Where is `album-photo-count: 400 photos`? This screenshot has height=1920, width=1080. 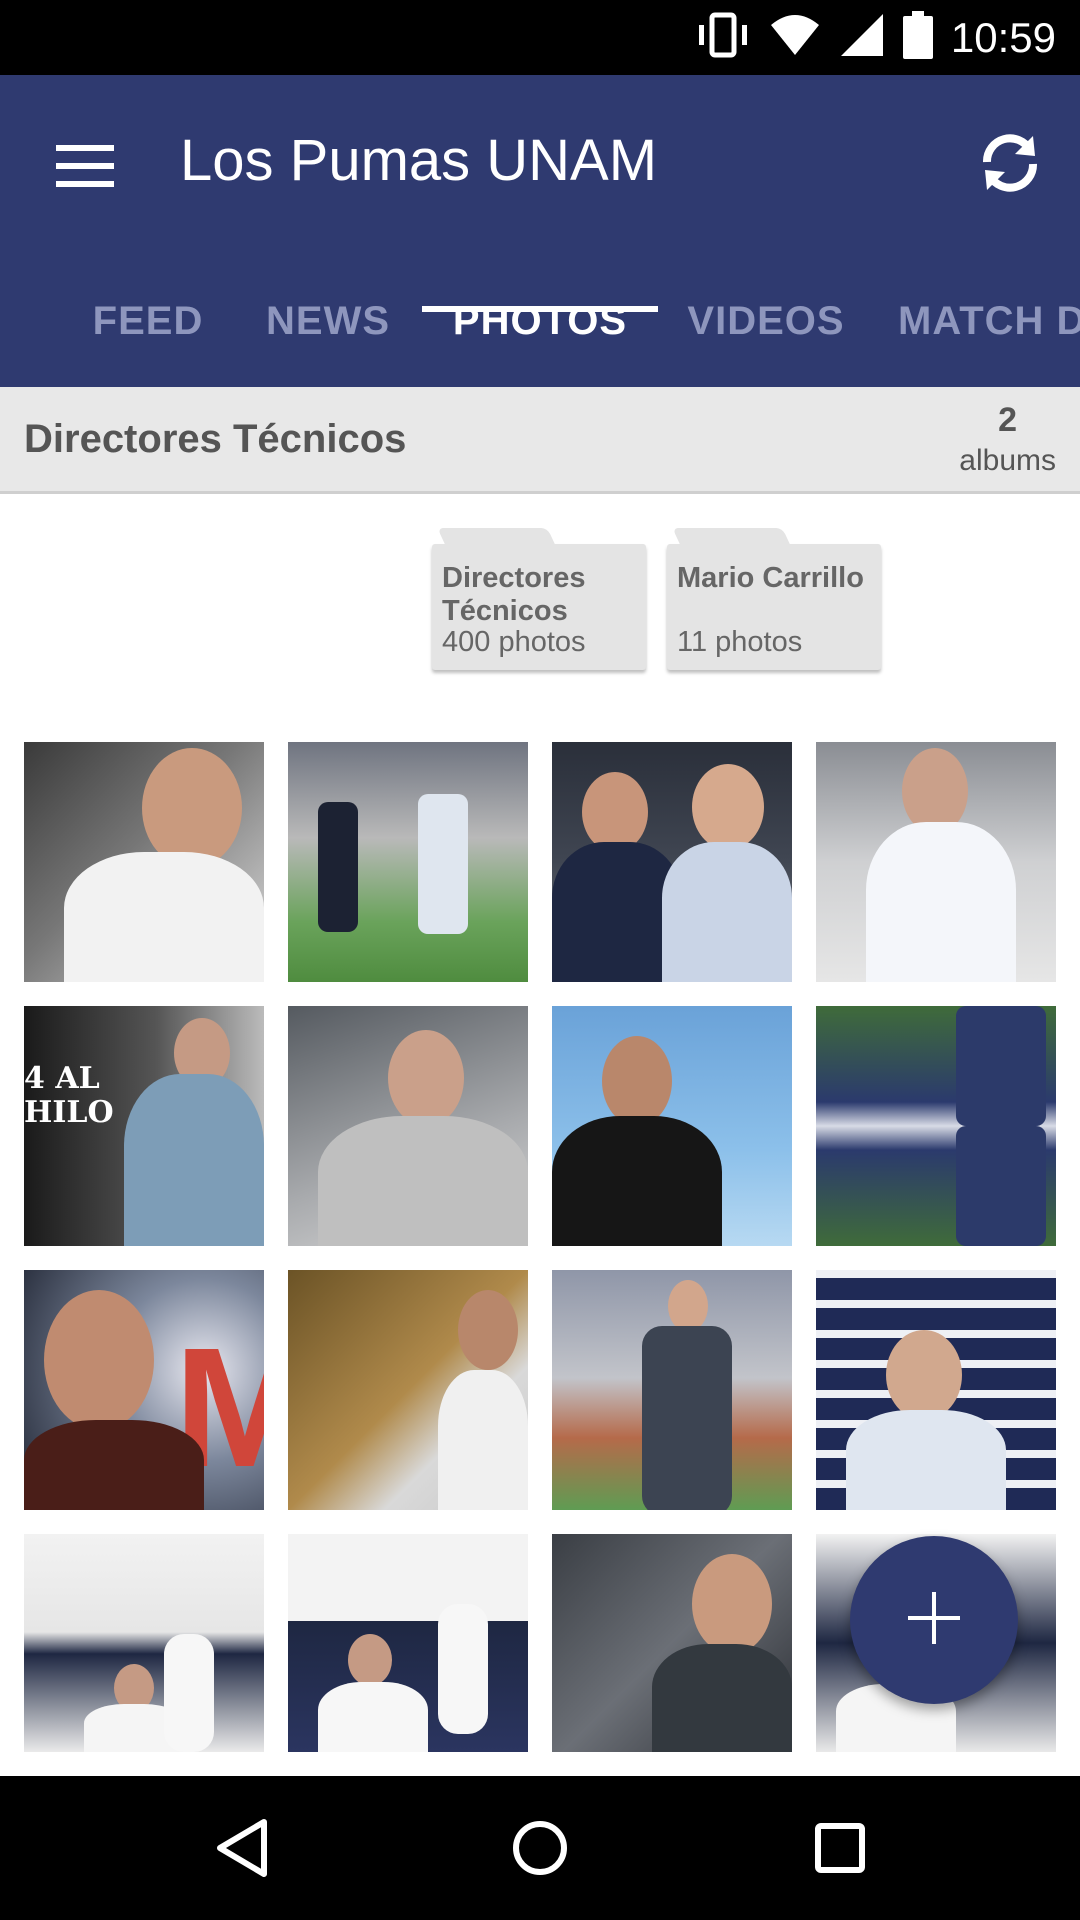
album-photo-count: 400 photos is located at coordinates (514, 642).